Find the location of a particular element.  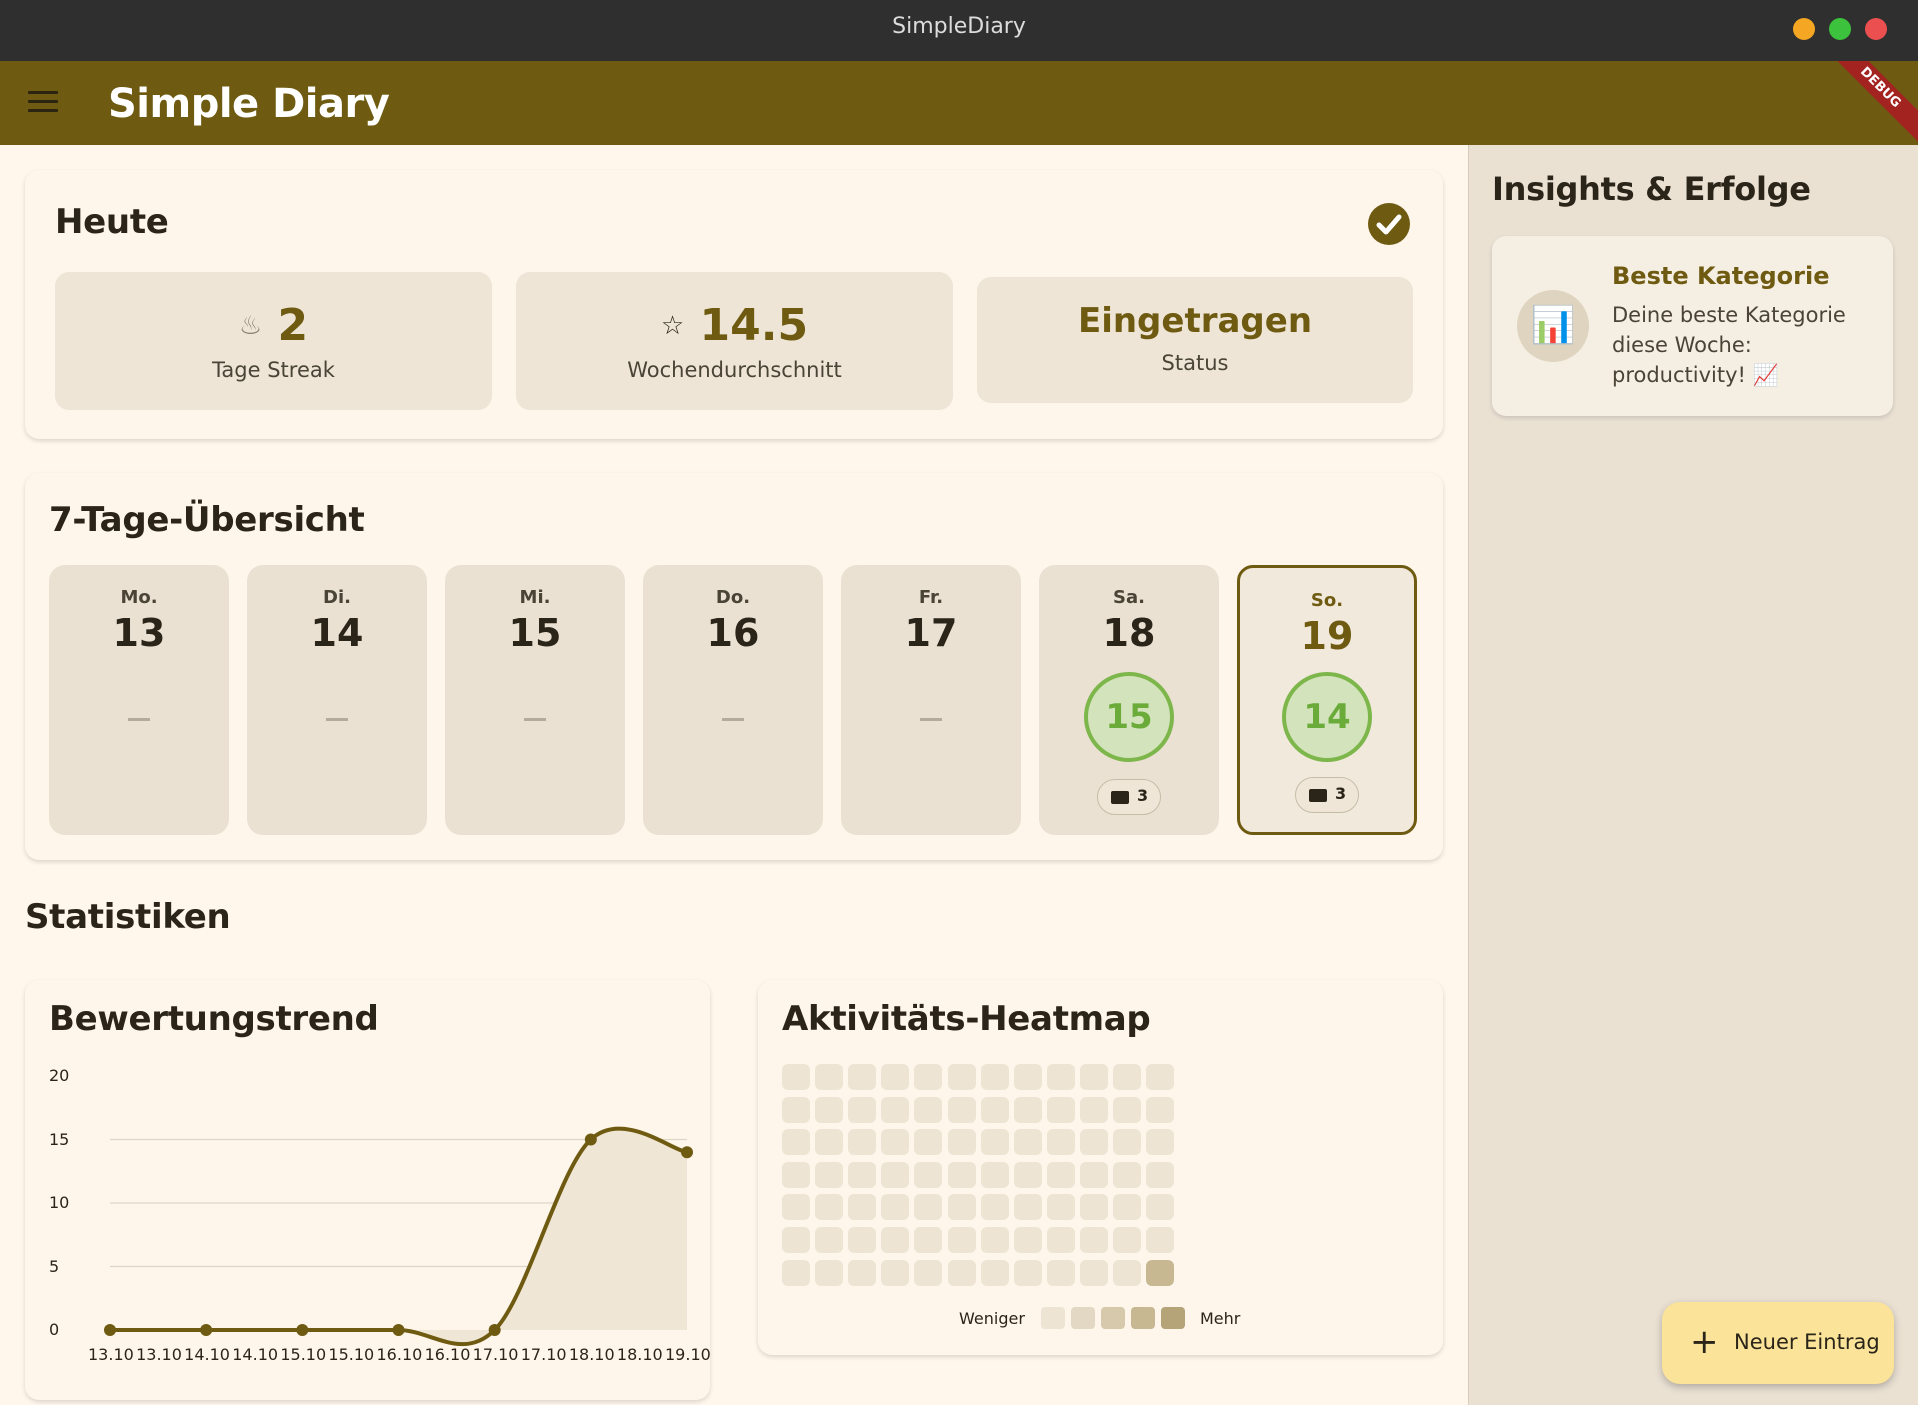

x-tick: 17.10 is located at coordinates (495, 1354).